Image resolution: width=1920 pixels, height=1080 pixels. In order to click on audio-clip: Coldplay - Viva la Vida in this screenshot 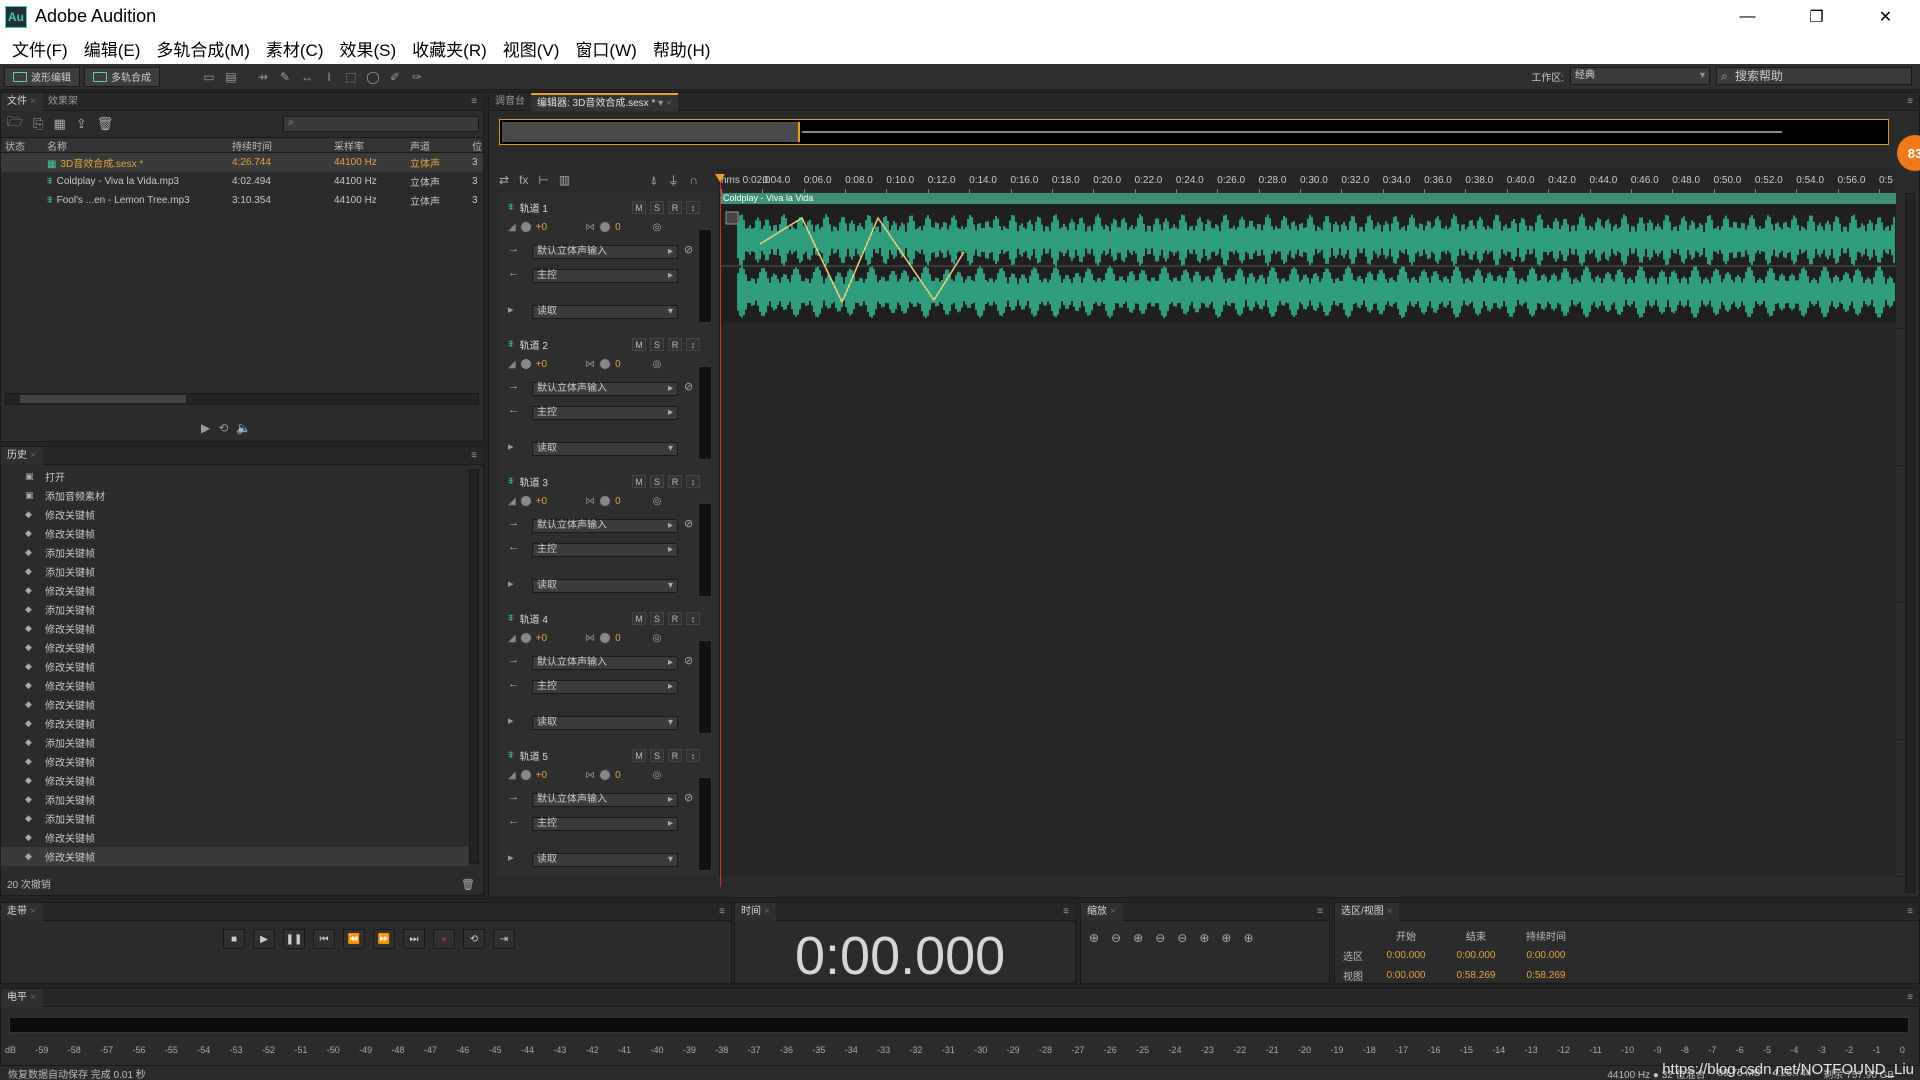, I will do `click(1308, 258)`.